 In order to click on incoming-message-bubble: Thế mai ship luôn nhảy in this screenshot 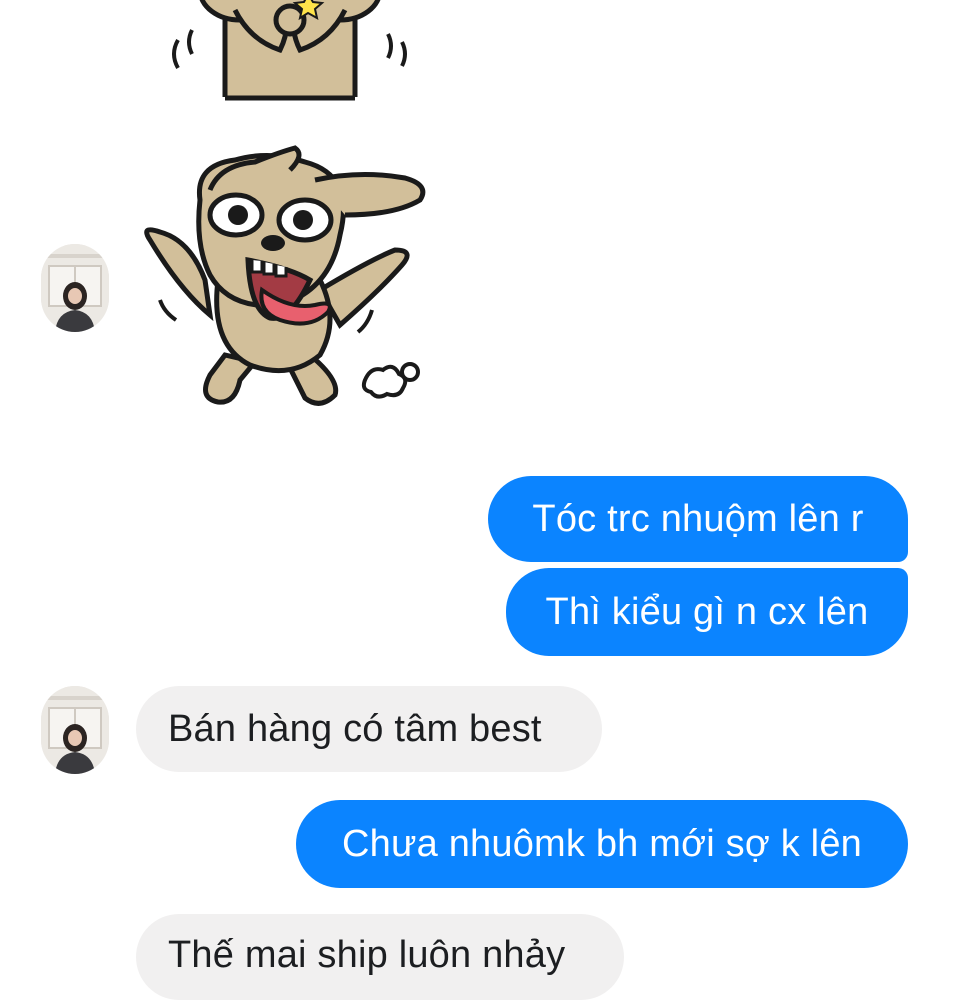, I will do `click(380, 957)`.